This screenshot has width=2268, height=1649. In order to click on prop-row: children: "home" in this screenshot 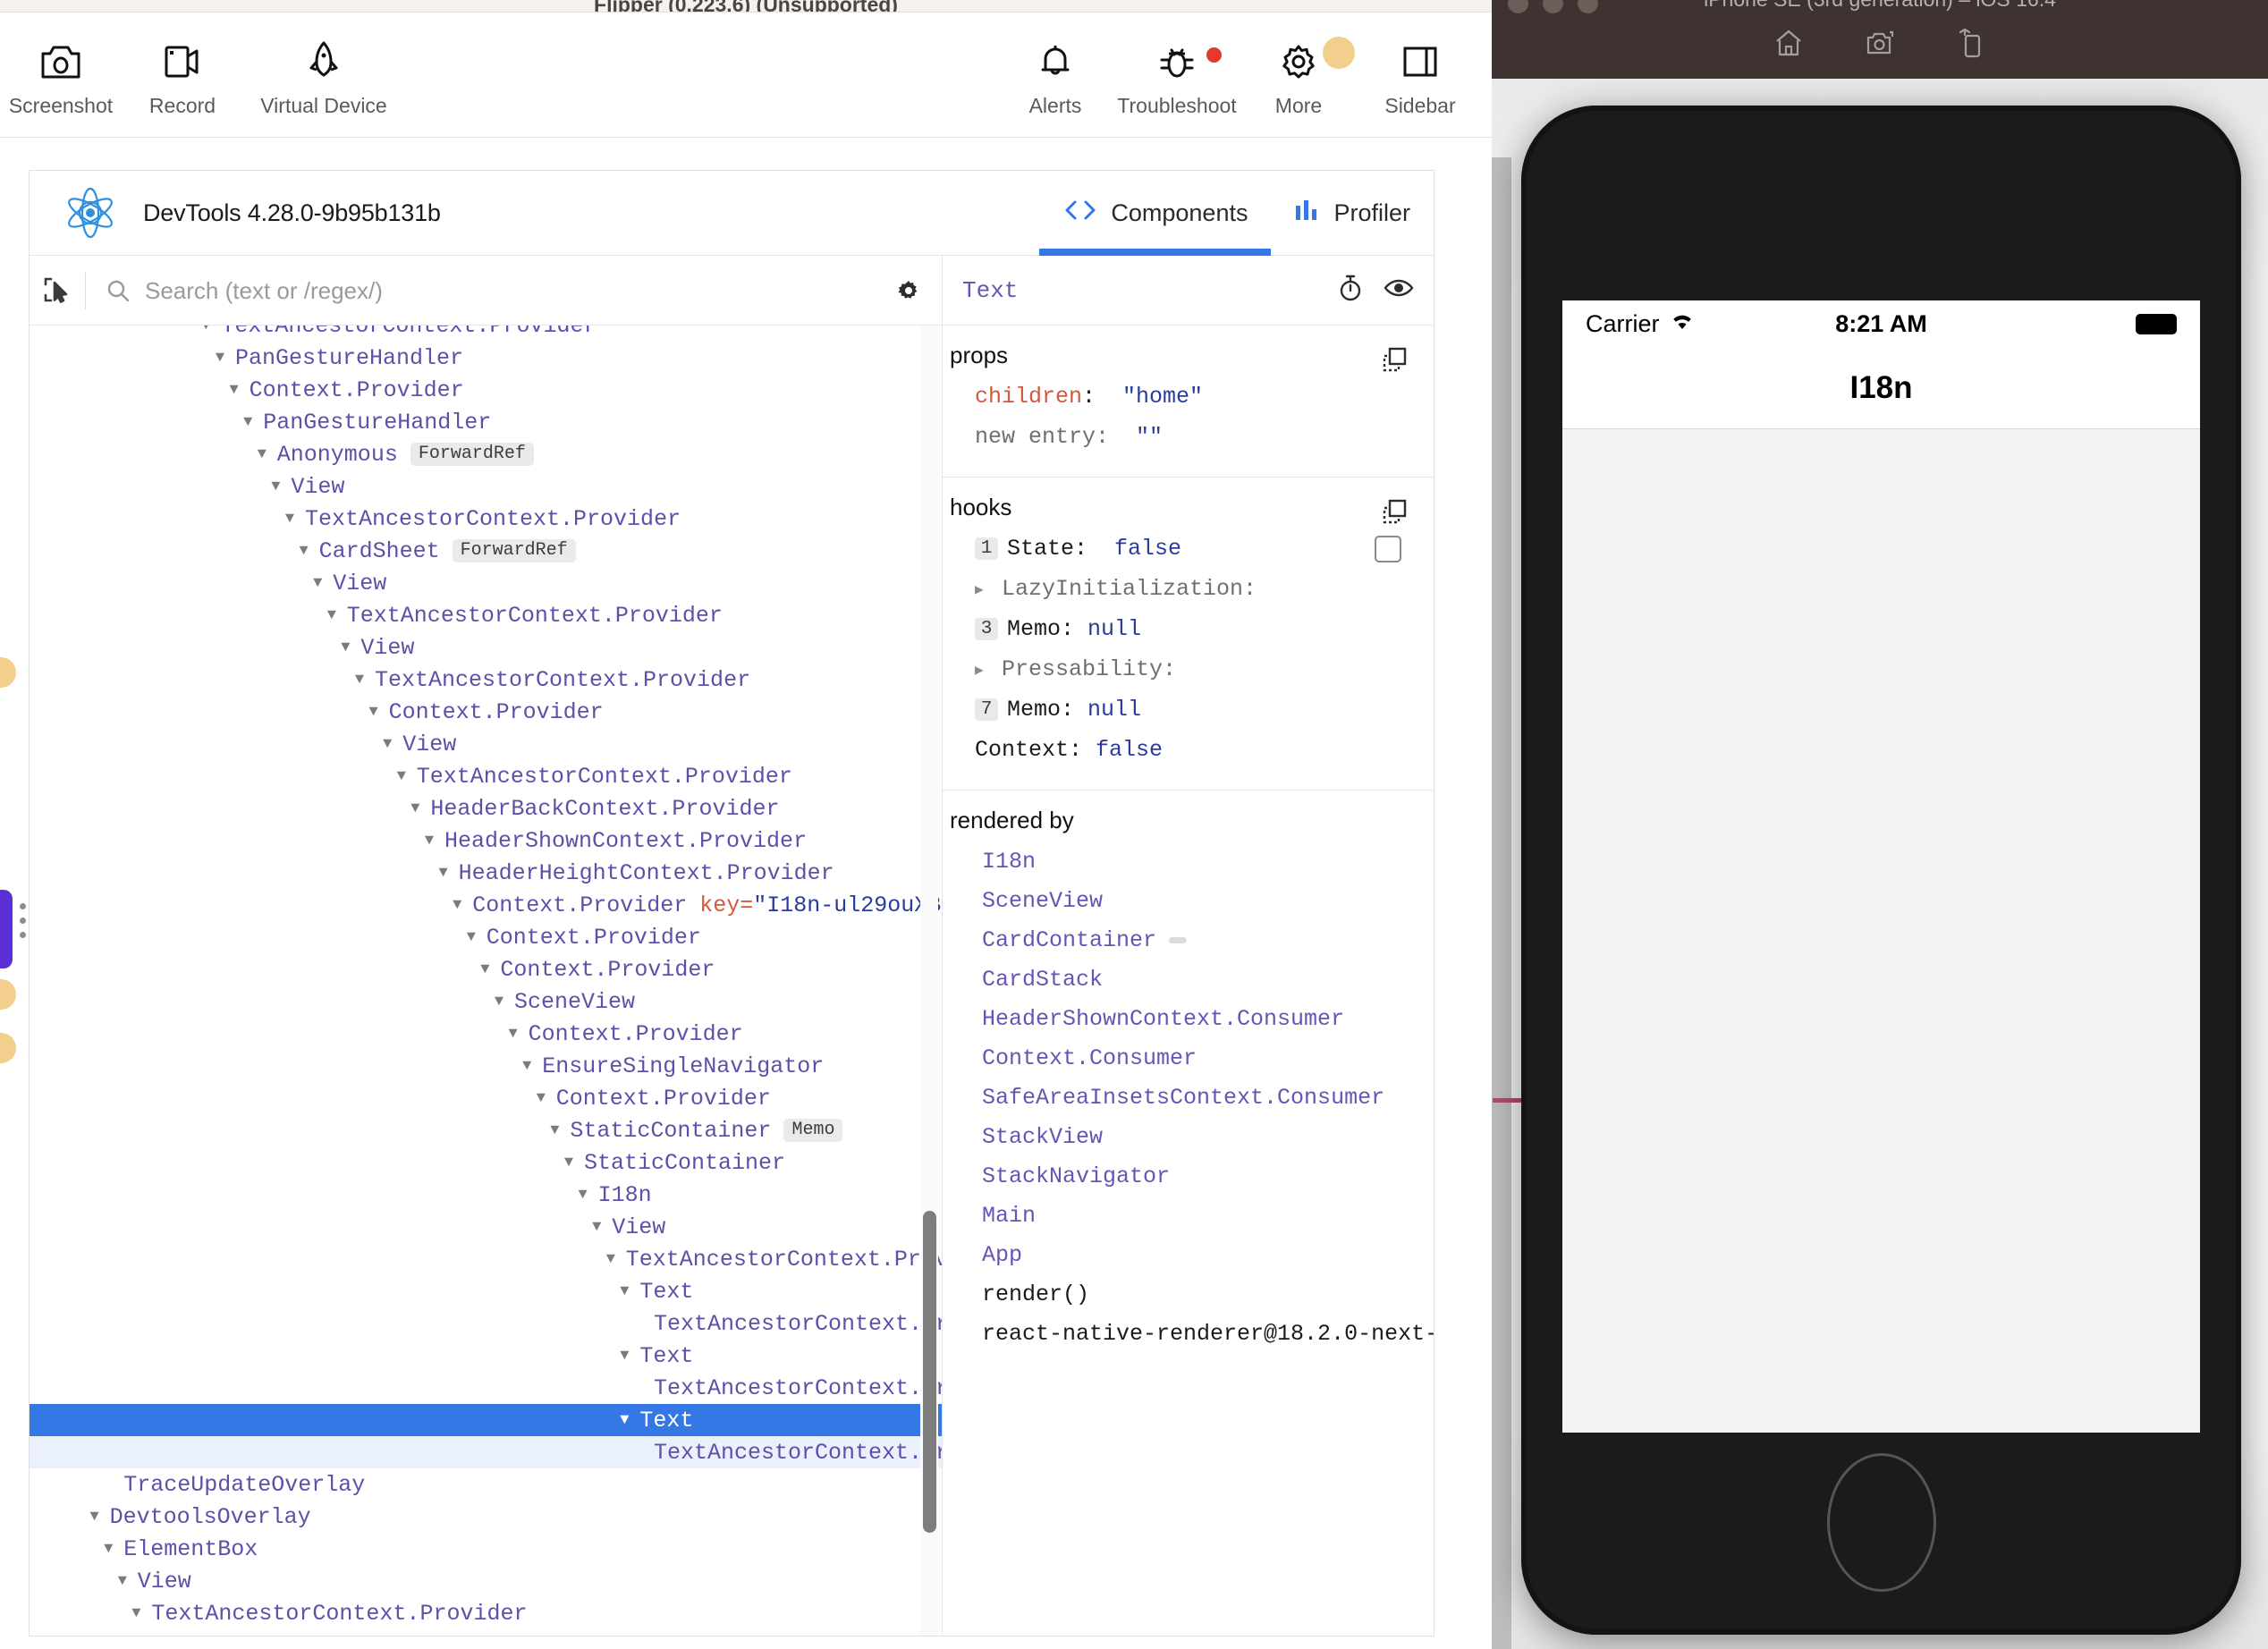, I will do `click(1188, 396)`.